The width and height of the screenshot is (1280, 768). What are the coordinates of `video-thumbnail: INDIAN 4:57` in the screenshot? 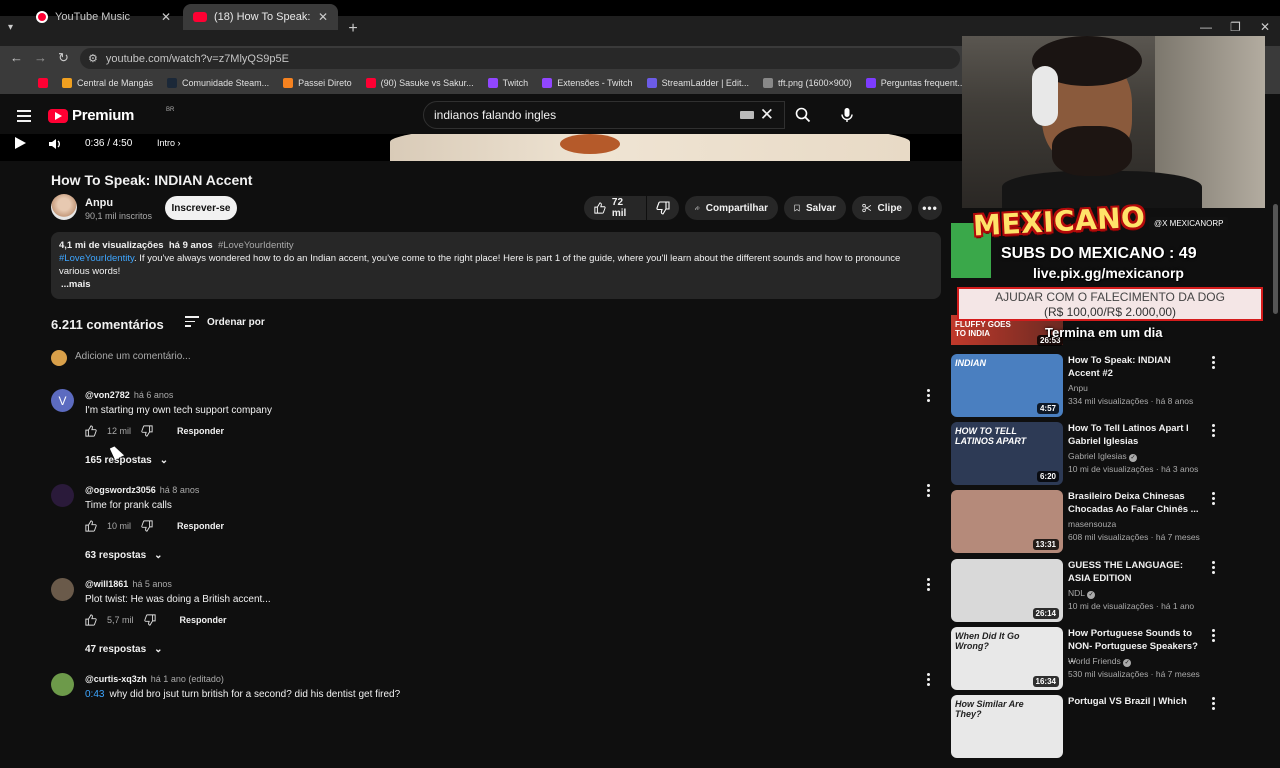 It's located at (1007, 385).